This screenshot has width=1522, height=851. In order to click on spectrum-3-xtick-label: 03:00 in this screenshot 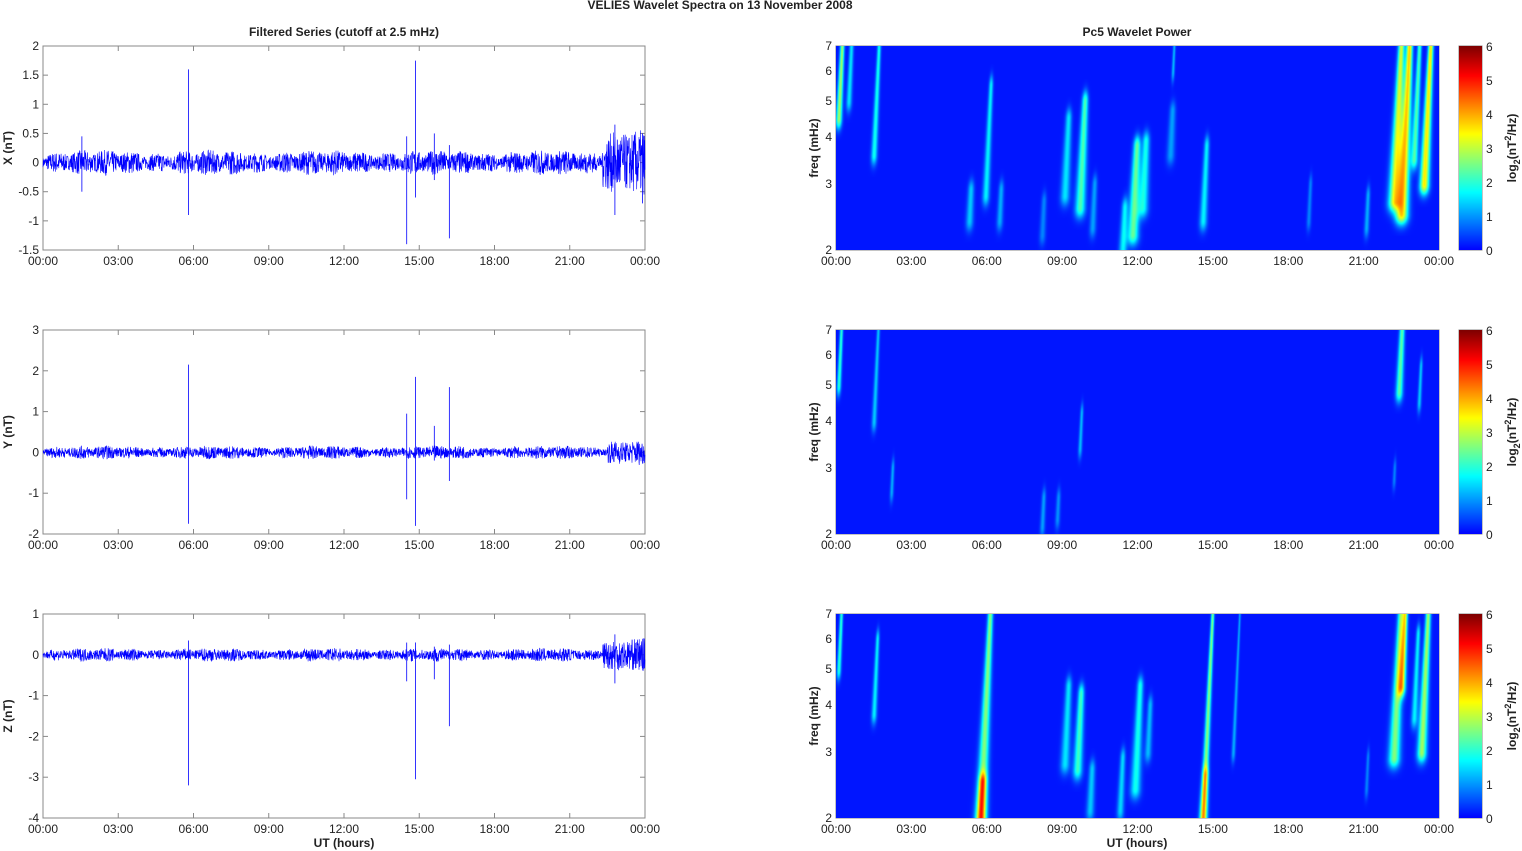, I will do `click(911, 829)`.